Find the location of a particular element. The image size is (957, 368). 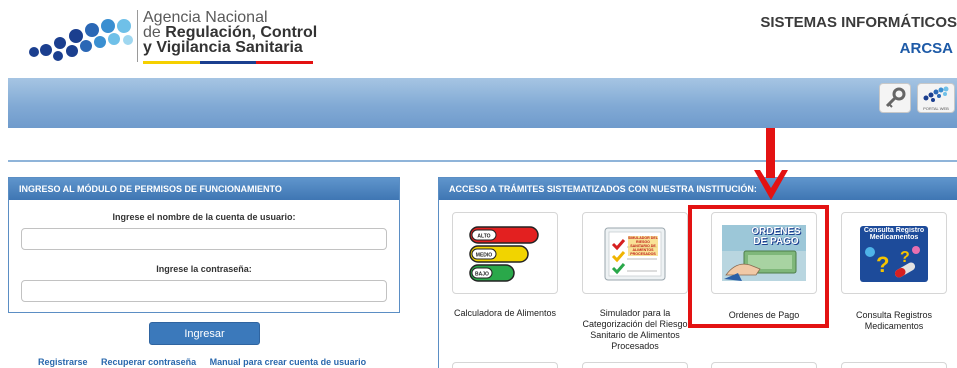

username-input is located at coordinates (204, 239).